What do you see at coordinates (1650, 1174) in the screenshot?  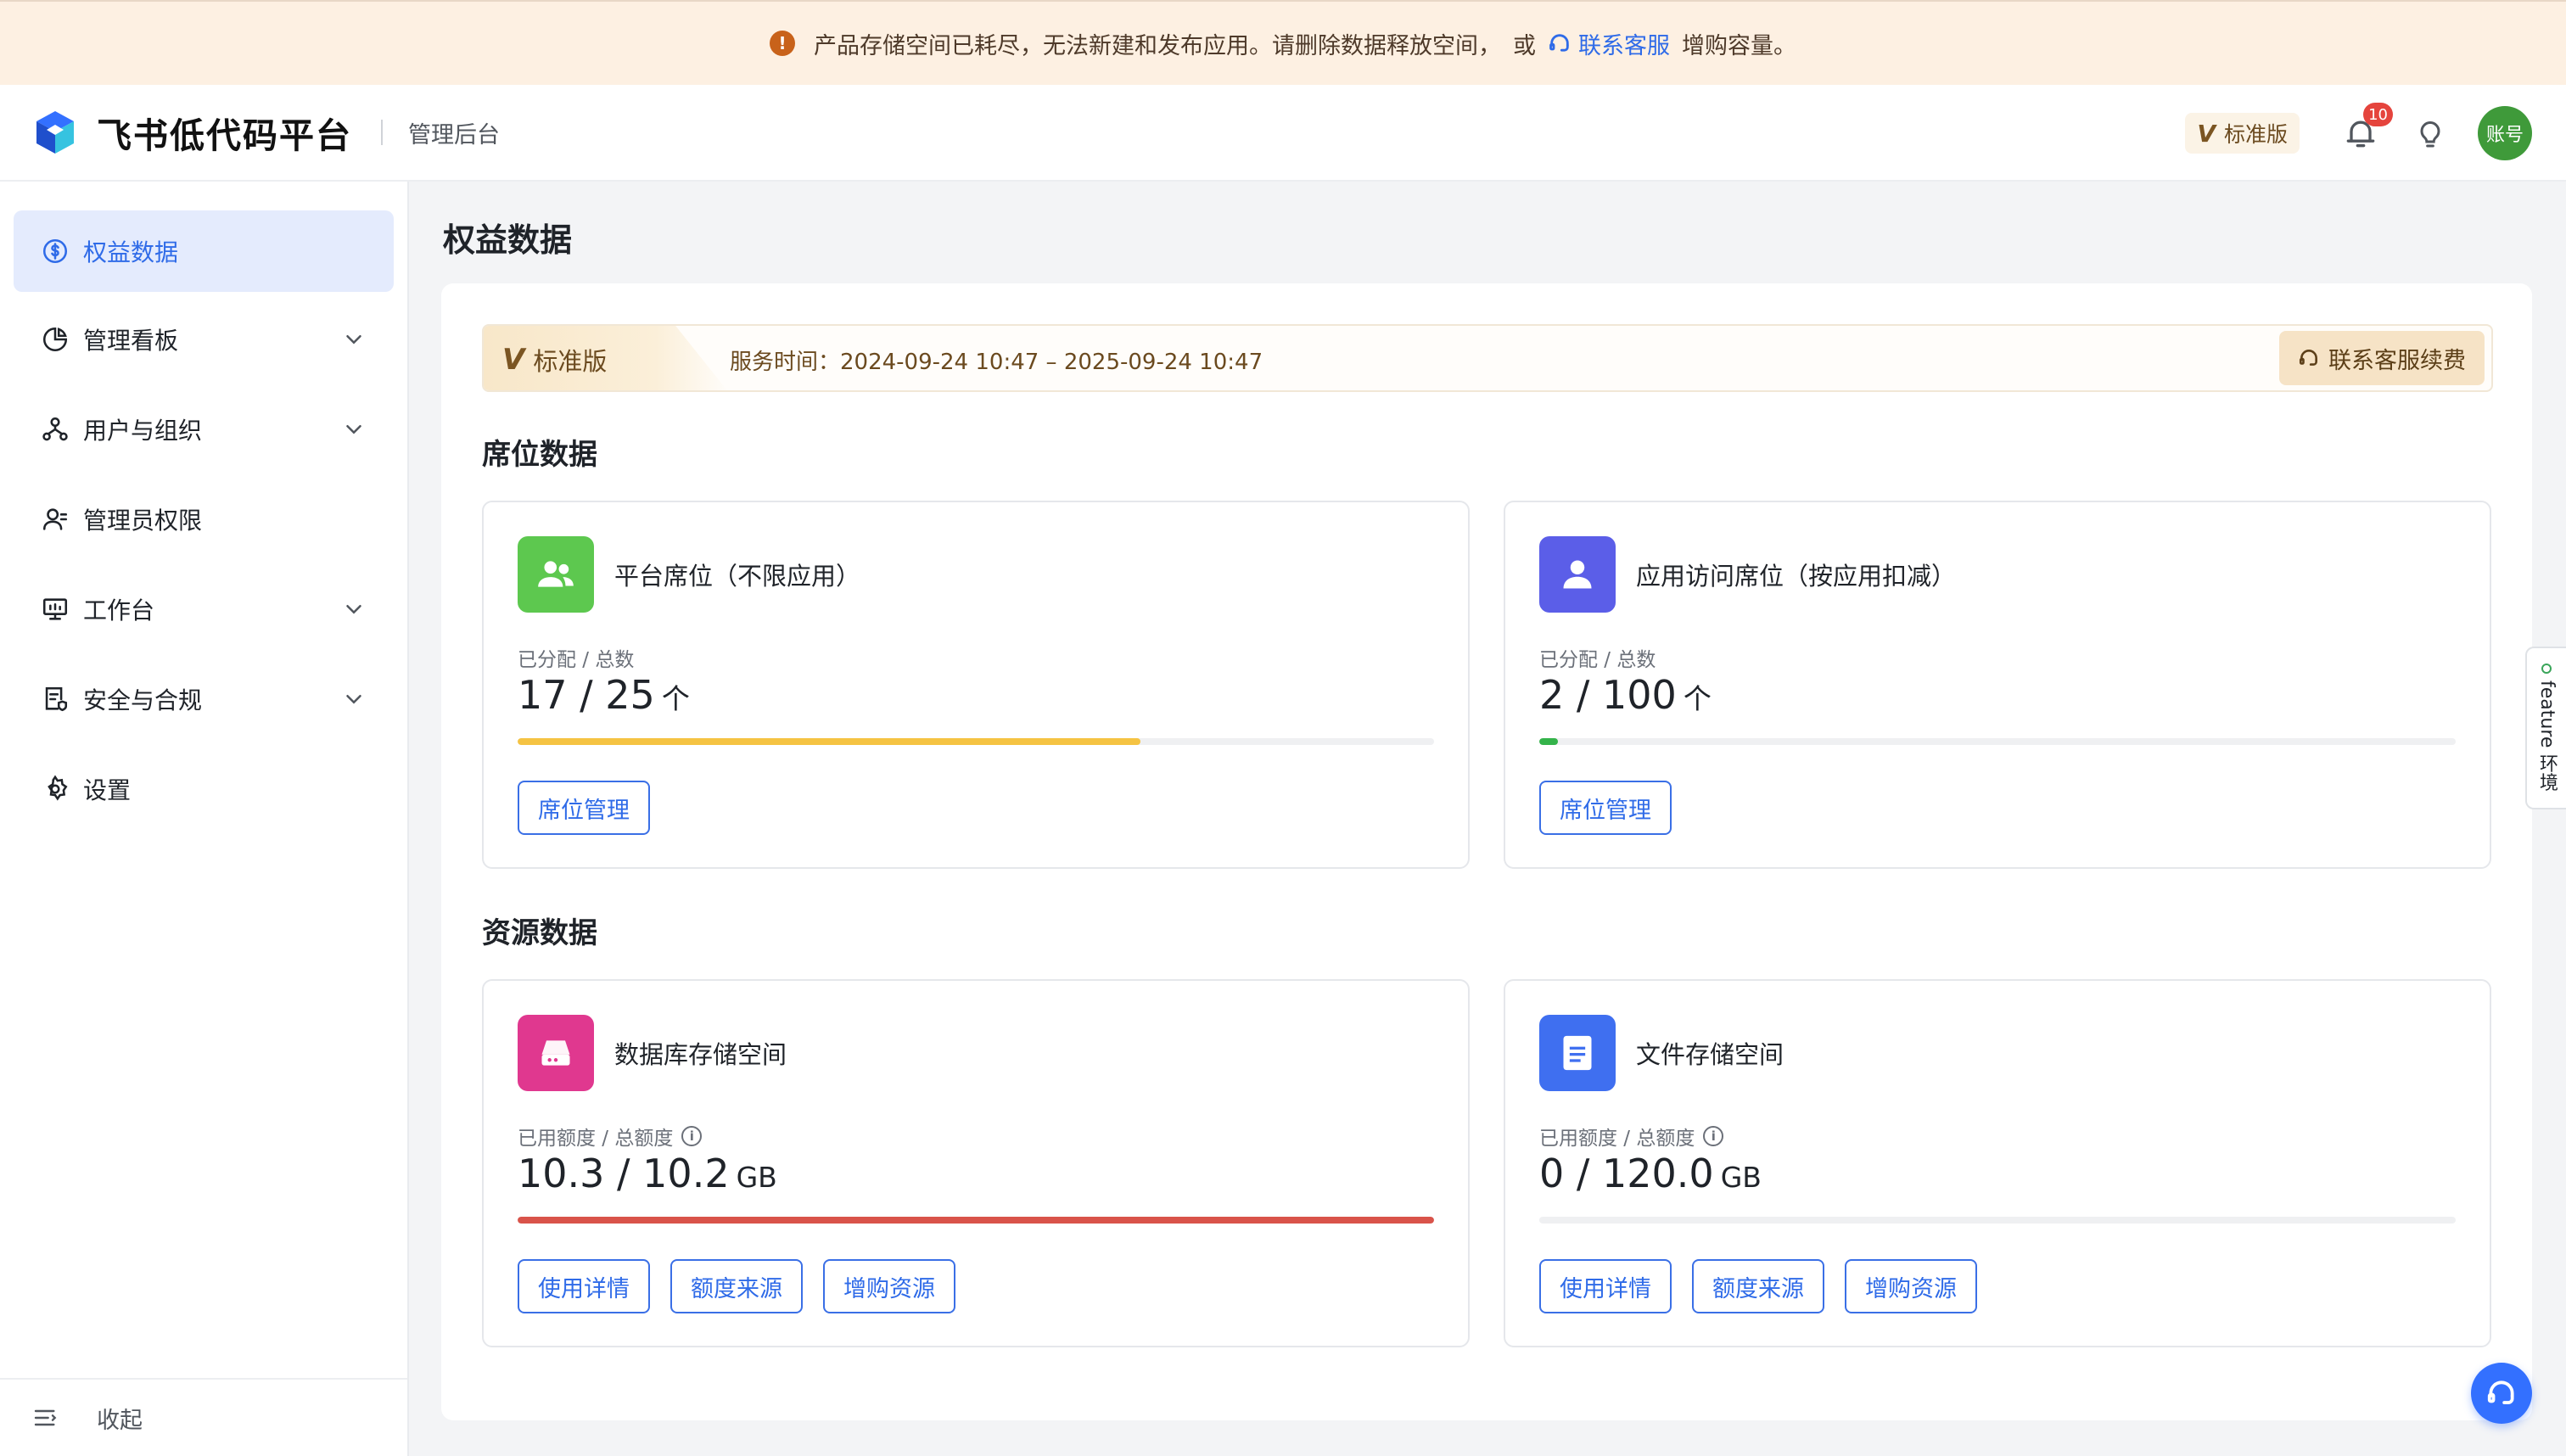 I see `card-value: 0 / 120.0 GB` at bounding box center [1650, 1174].